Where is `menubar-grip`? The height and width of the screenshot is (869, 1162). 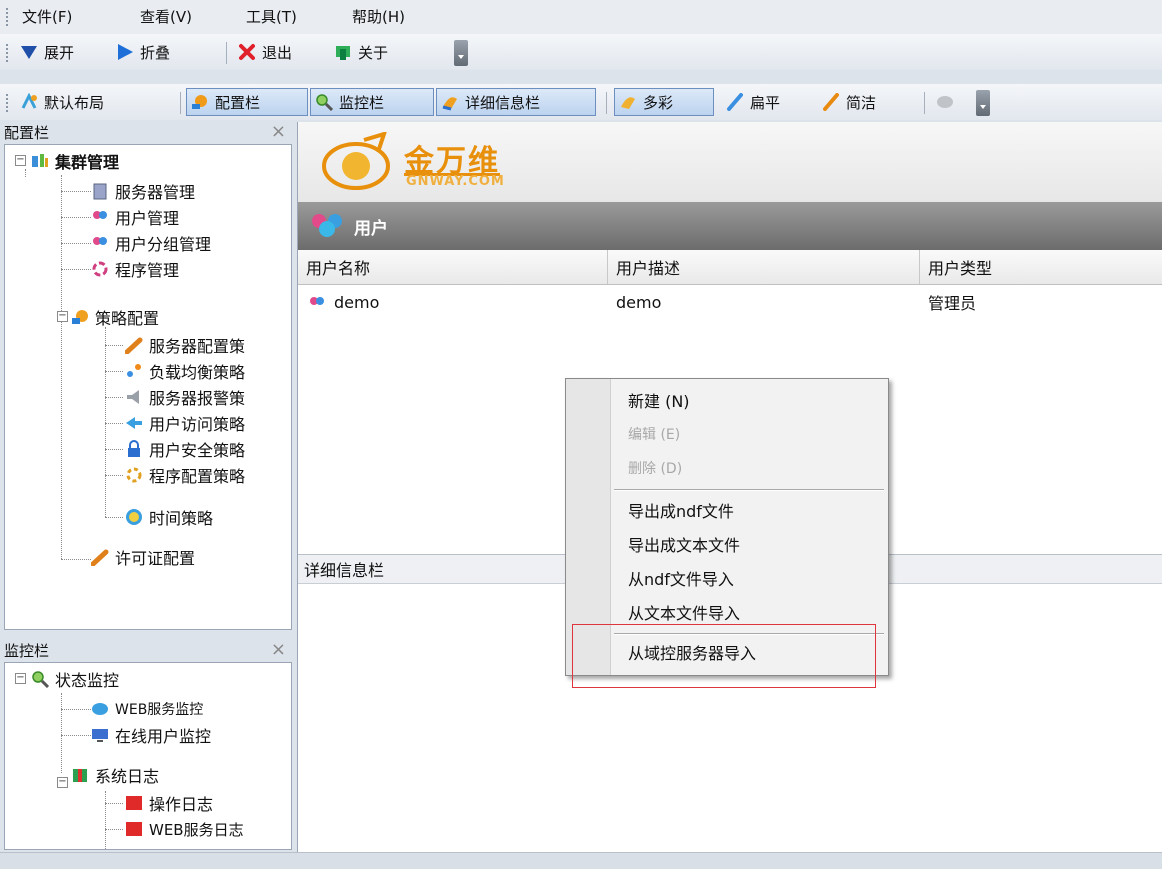 menubar-grip is located at coordinates (8, 17).